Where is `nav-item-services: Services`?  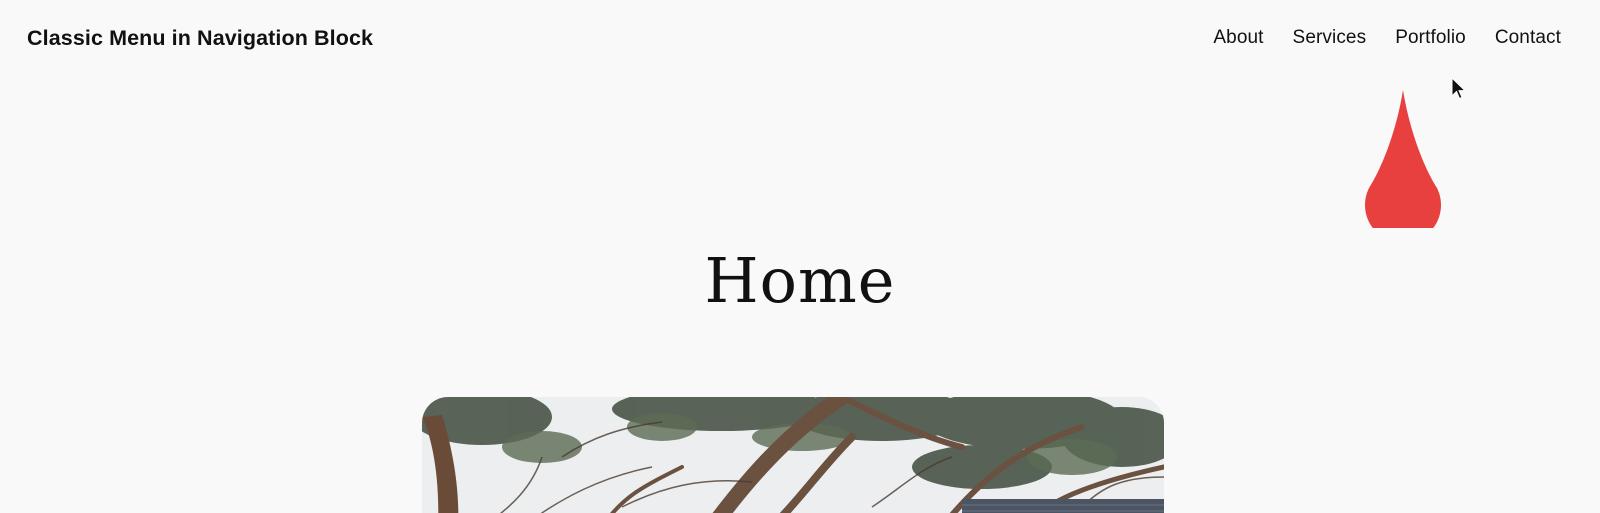
nav-item-services: Services is located at coordinates (1330, 38).